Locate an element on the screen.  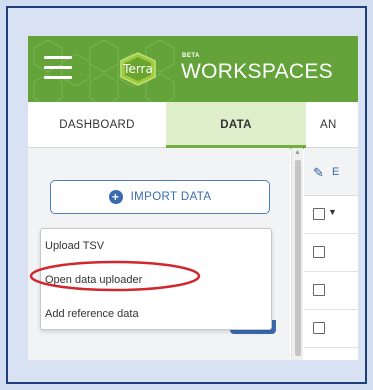
table-header-row: ▼ is located at coordinates (331, 215).